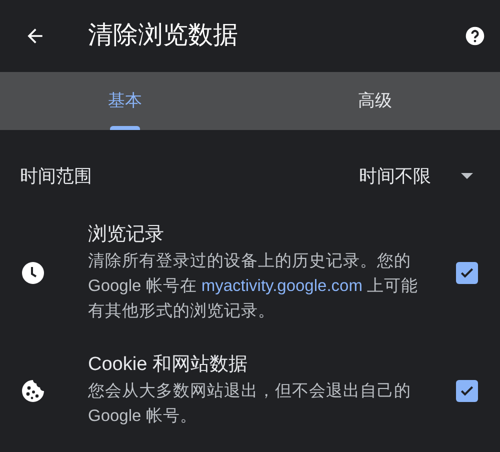 This screenshot has width=500, height=452. I want to click on help-icon, so click(475, 36).